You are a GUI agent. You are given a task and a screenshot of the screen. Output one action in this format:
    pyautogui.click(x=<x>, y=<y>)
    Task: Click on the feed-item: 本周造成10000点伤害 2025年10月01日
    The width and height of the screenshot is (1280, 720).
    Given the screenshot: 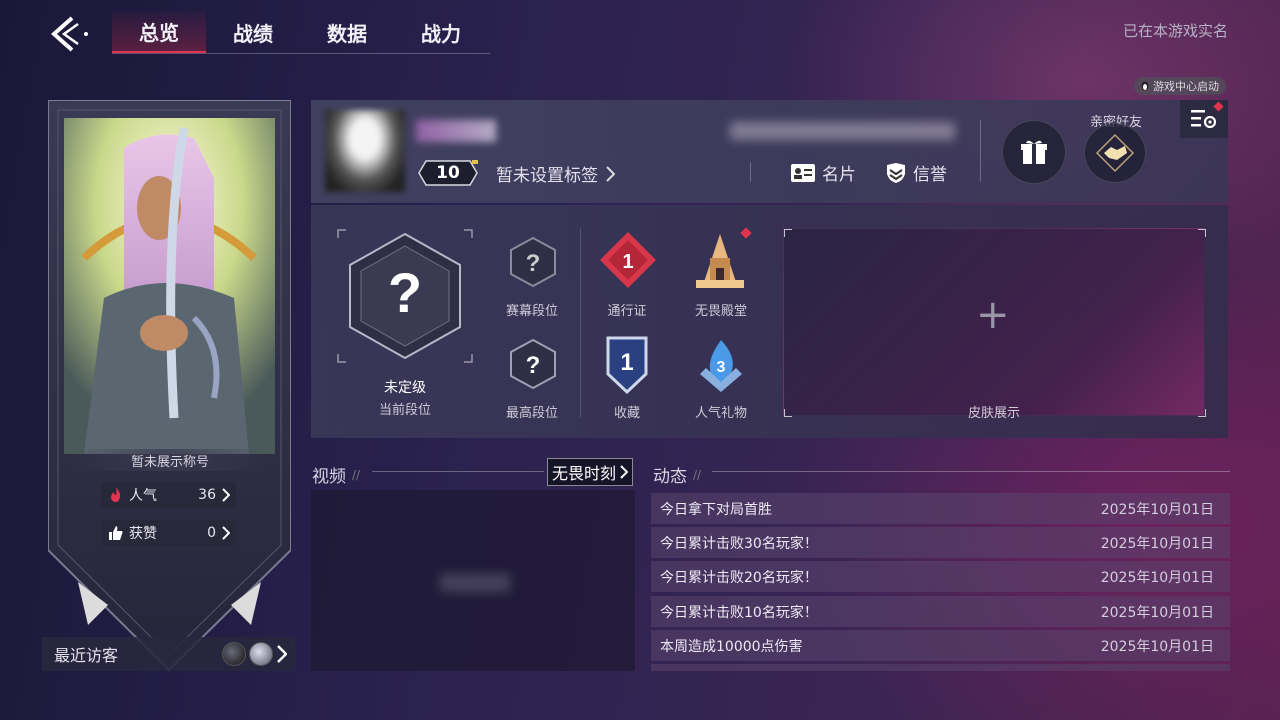 What is the action you would take?
    pyautogui.click(x=940, y=645)
    